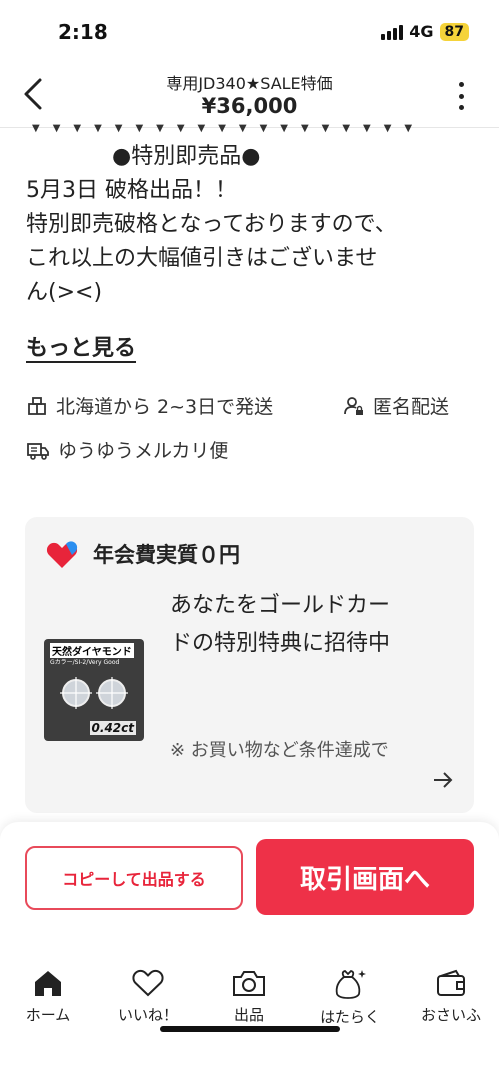 The height and width of the screenshot is (1080, 499). I want to click on see-more-link: もっと見る, so click(81, 346).